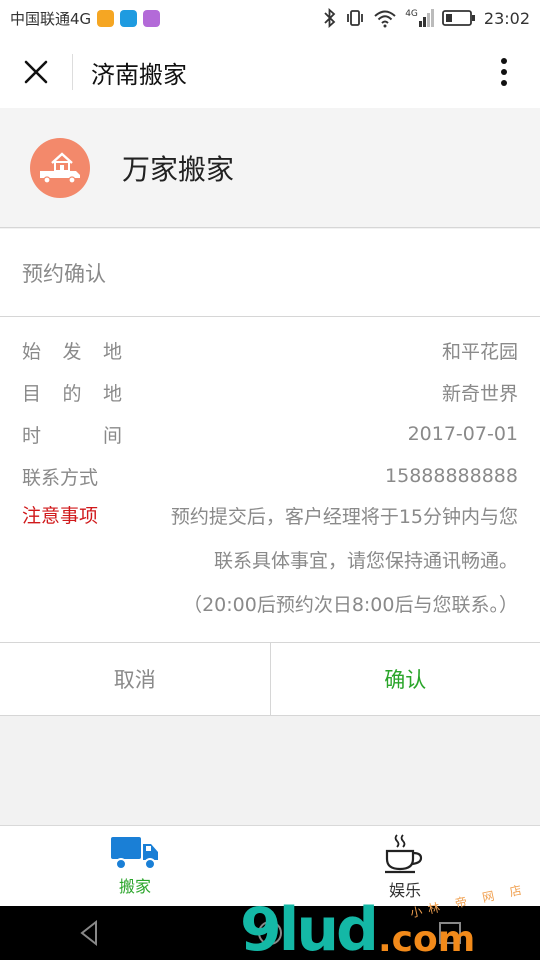 The width and height of the screenshot is (540, 960). What do you see at coordinates (506, 18) in the screenshot?
I see `clock: 23:02` at bounding box center [506, 18].